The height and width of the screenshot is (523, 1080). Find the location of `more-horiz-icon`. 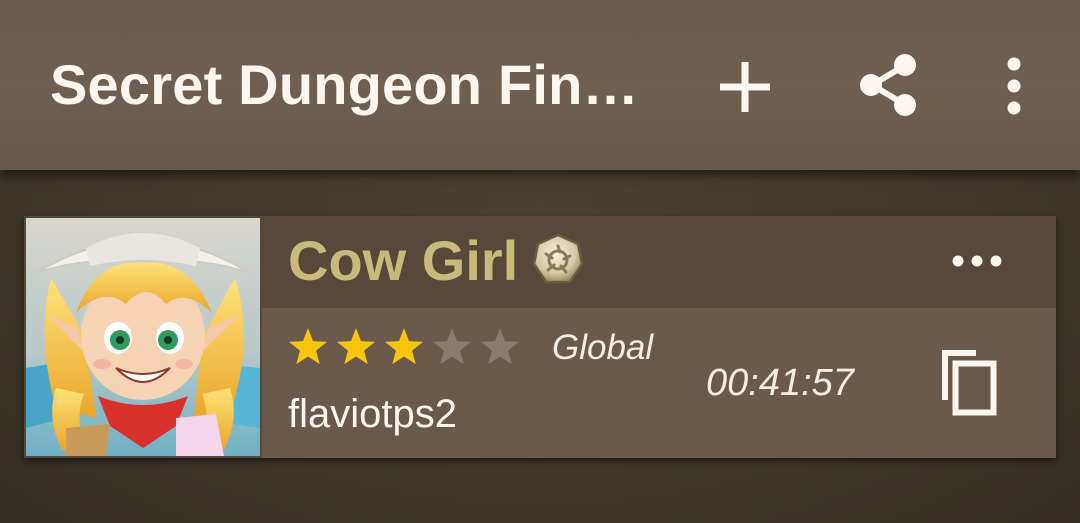

more-horiz-icon is located at coordinates (977, 261).